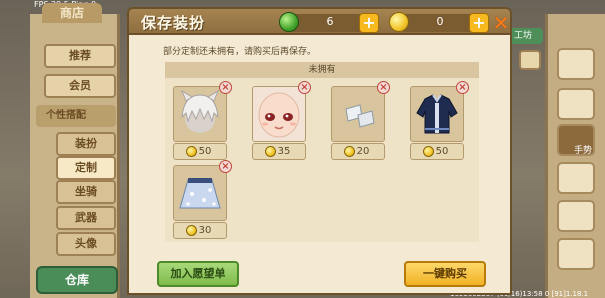 Image resolution: width=605 pixels, height=298 pixels. Describe the element at coordinates (86, 144) in the screenshot. I see `submenu-item-dress: 装扮` at that location.